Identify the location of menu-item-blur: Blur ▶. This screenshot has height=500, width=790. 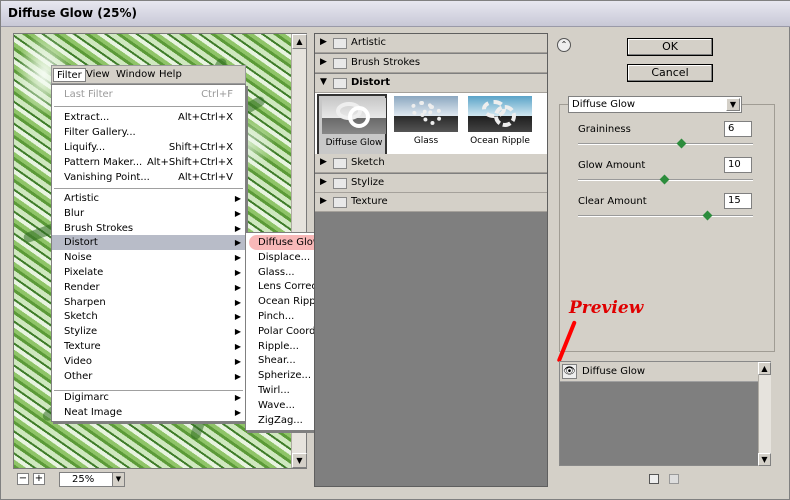
(148, 213).